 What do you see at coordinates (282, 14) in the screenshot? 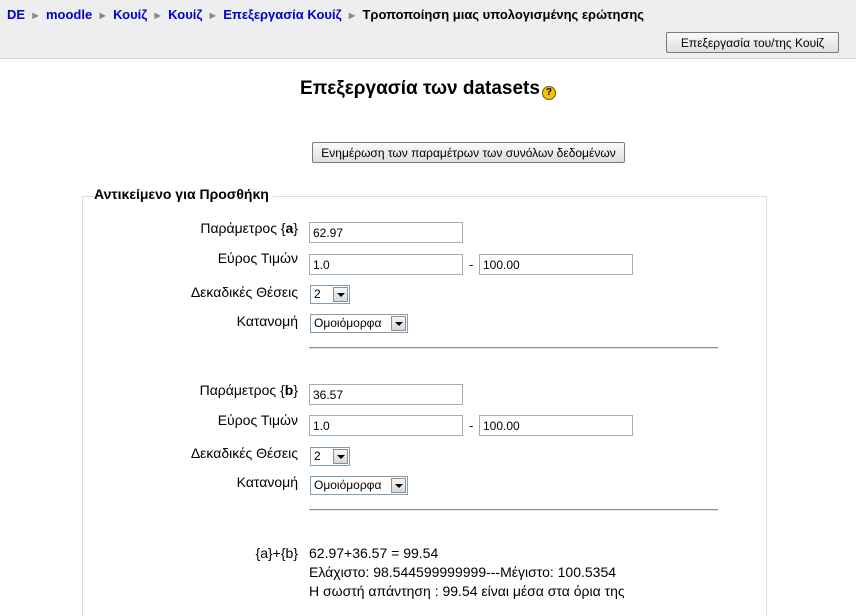
I see `breadcrumb-link-edit-quiz: Επεξεργασία Κουίζ` at bounding box center [282, 14].